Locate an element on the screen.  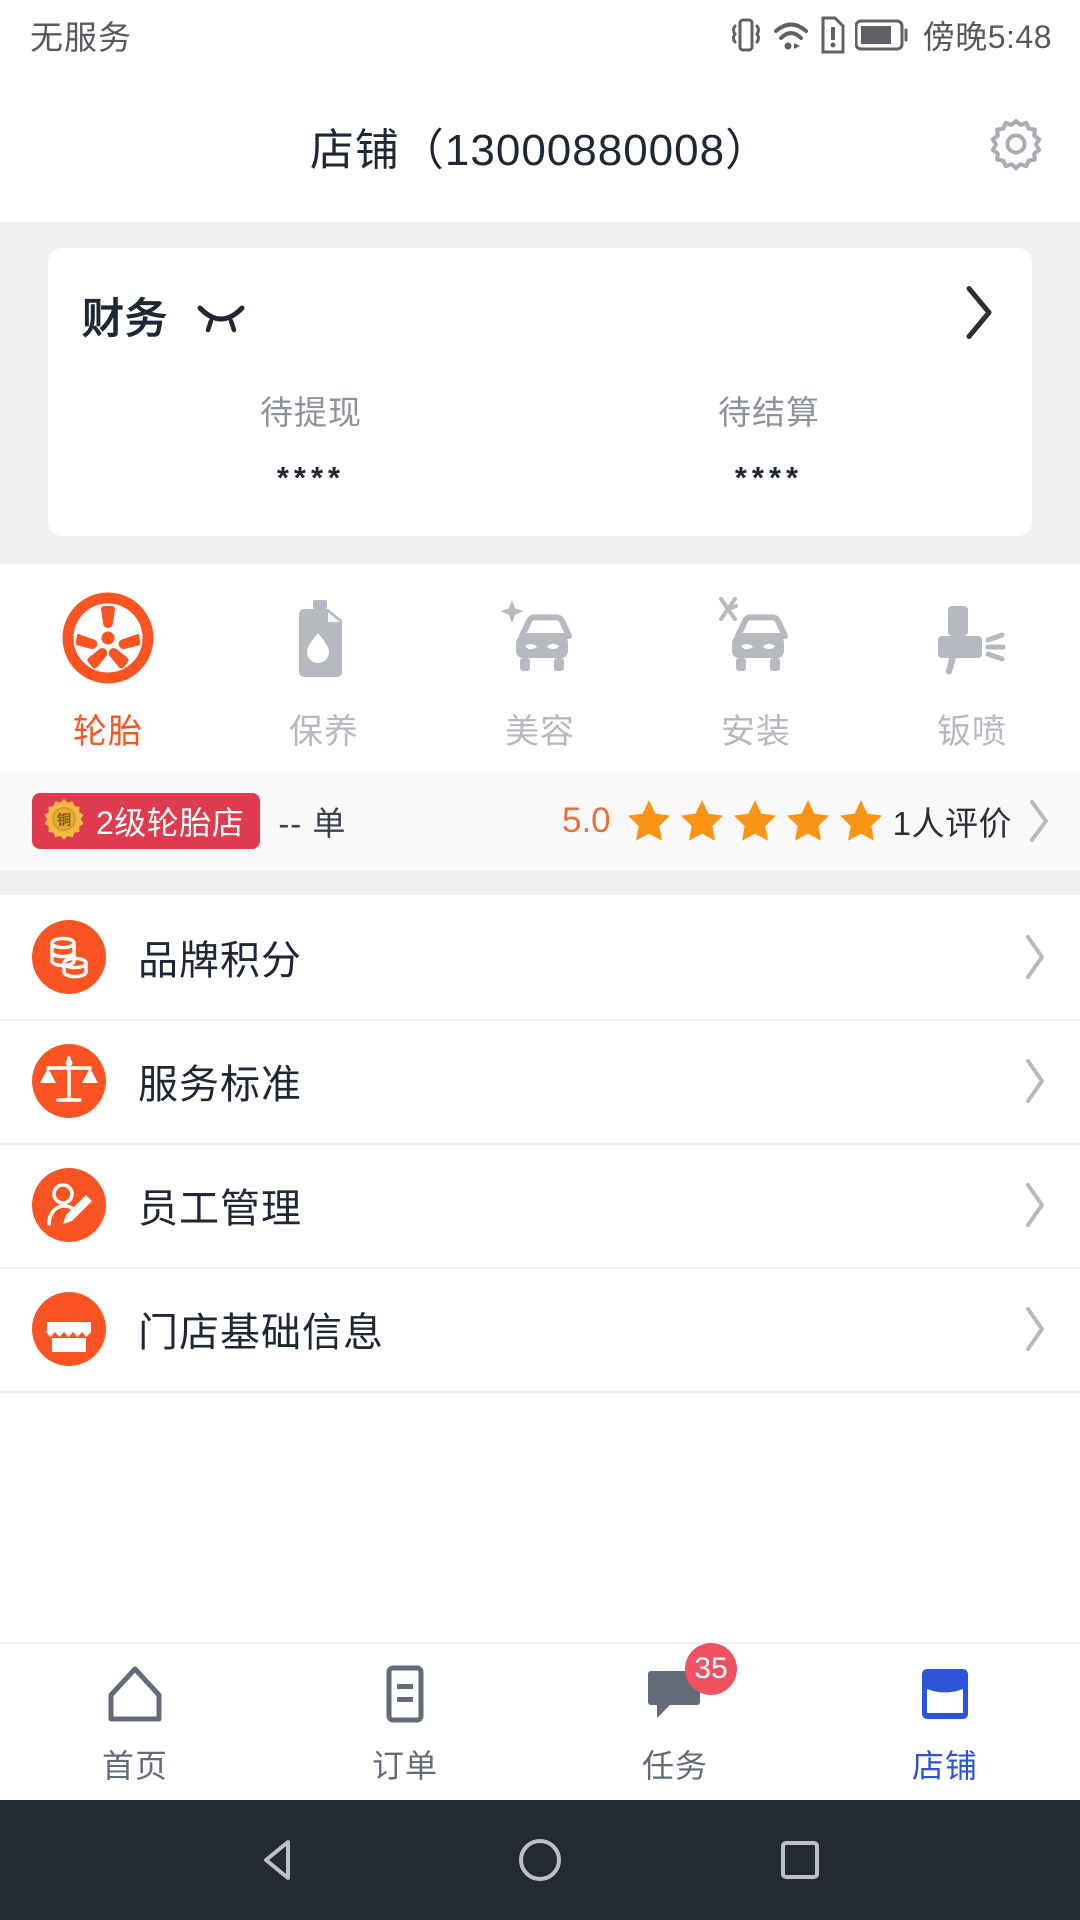
category-label: 钣喷 is located at coordinates (972, 732).